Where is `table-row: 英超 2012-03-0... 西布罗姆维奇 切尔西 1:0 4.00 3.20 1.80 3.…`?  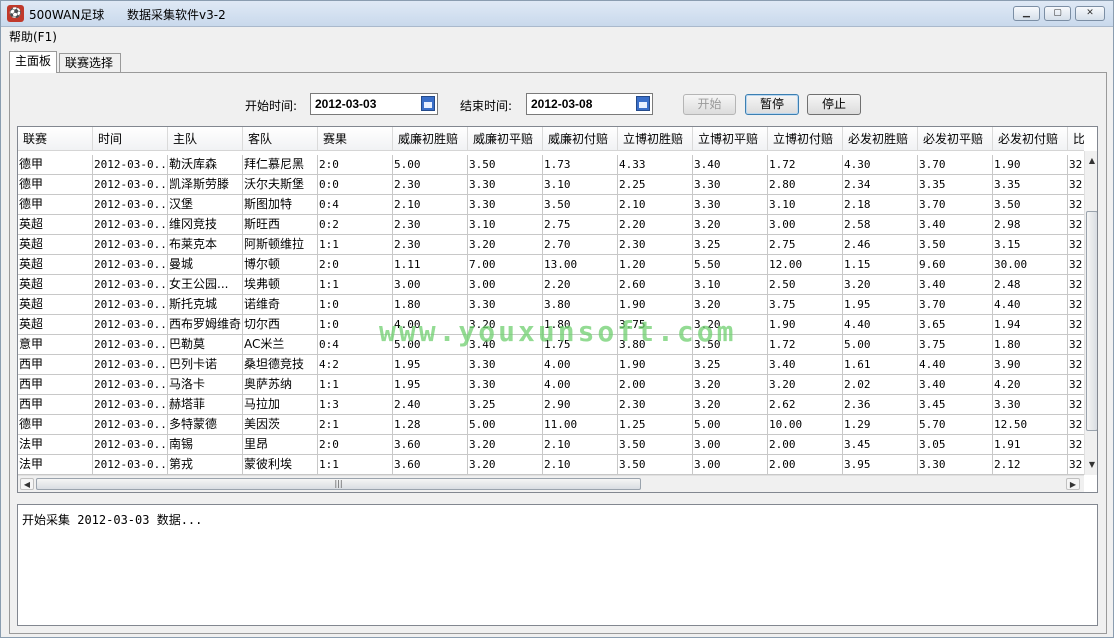
table-row: 英超 2012-03-0... 西布罗姆维奇 切尔西 1:0 4.00 3.20 1.80 3.… is located at coordinates (551, 325).